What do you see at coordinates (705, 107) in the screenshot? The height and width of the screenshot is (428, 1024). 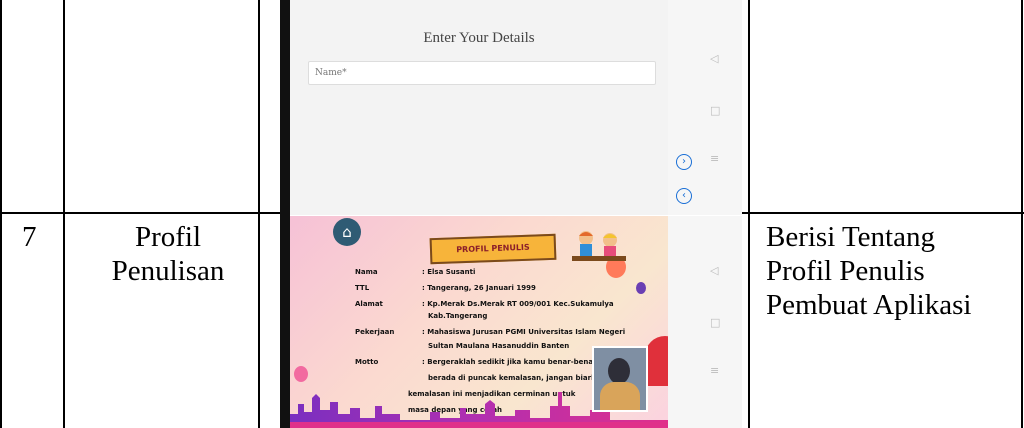 I see `android-nav-bar: ◁ □ ≡ › ‹` at bounding box center [705, 107].